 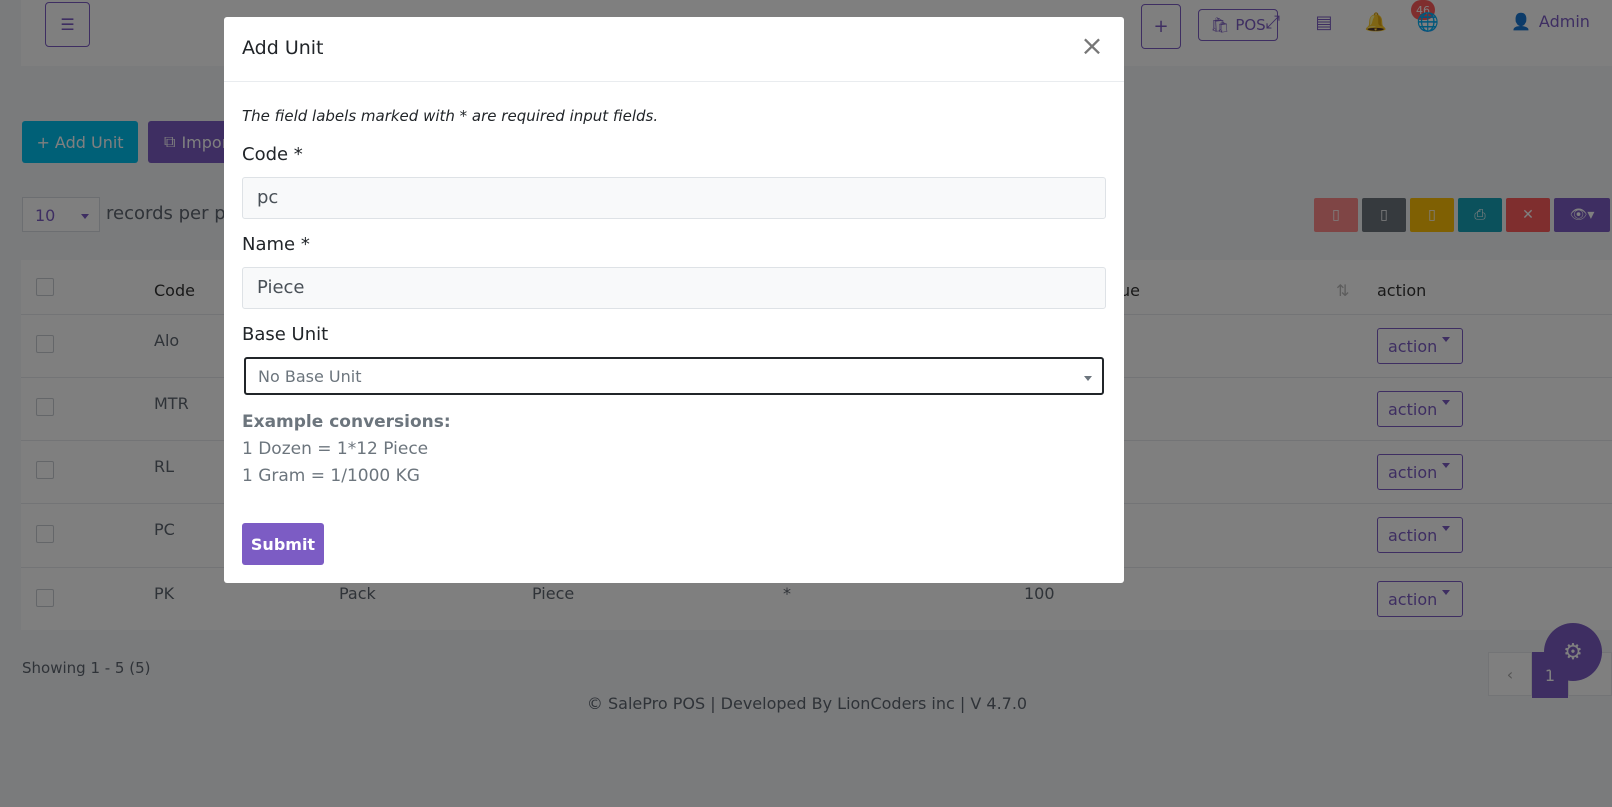 What do you see at coordinates (331, 476) in the screenshot?
I see `example-conversion-line: 1 Gram = 1/1000 KG` at bounding box center [331, 476].